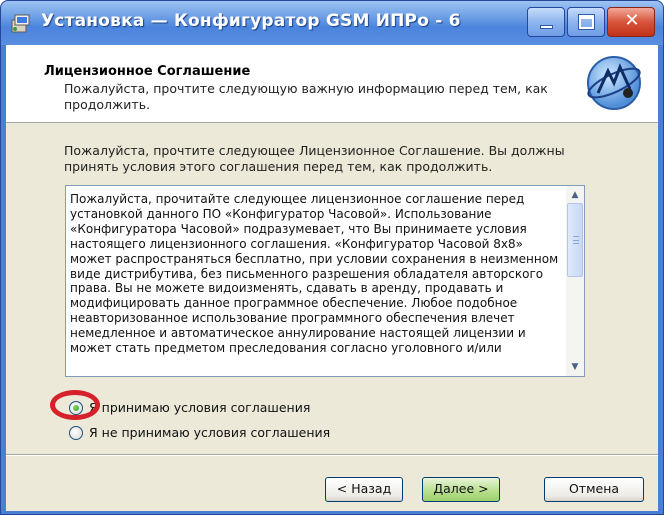 This screenshot has height=515, width=664. Describe the element at coordinates (575, 281) in the screenshot. I see `license-scrollbar: ▲ ▼` at that location.